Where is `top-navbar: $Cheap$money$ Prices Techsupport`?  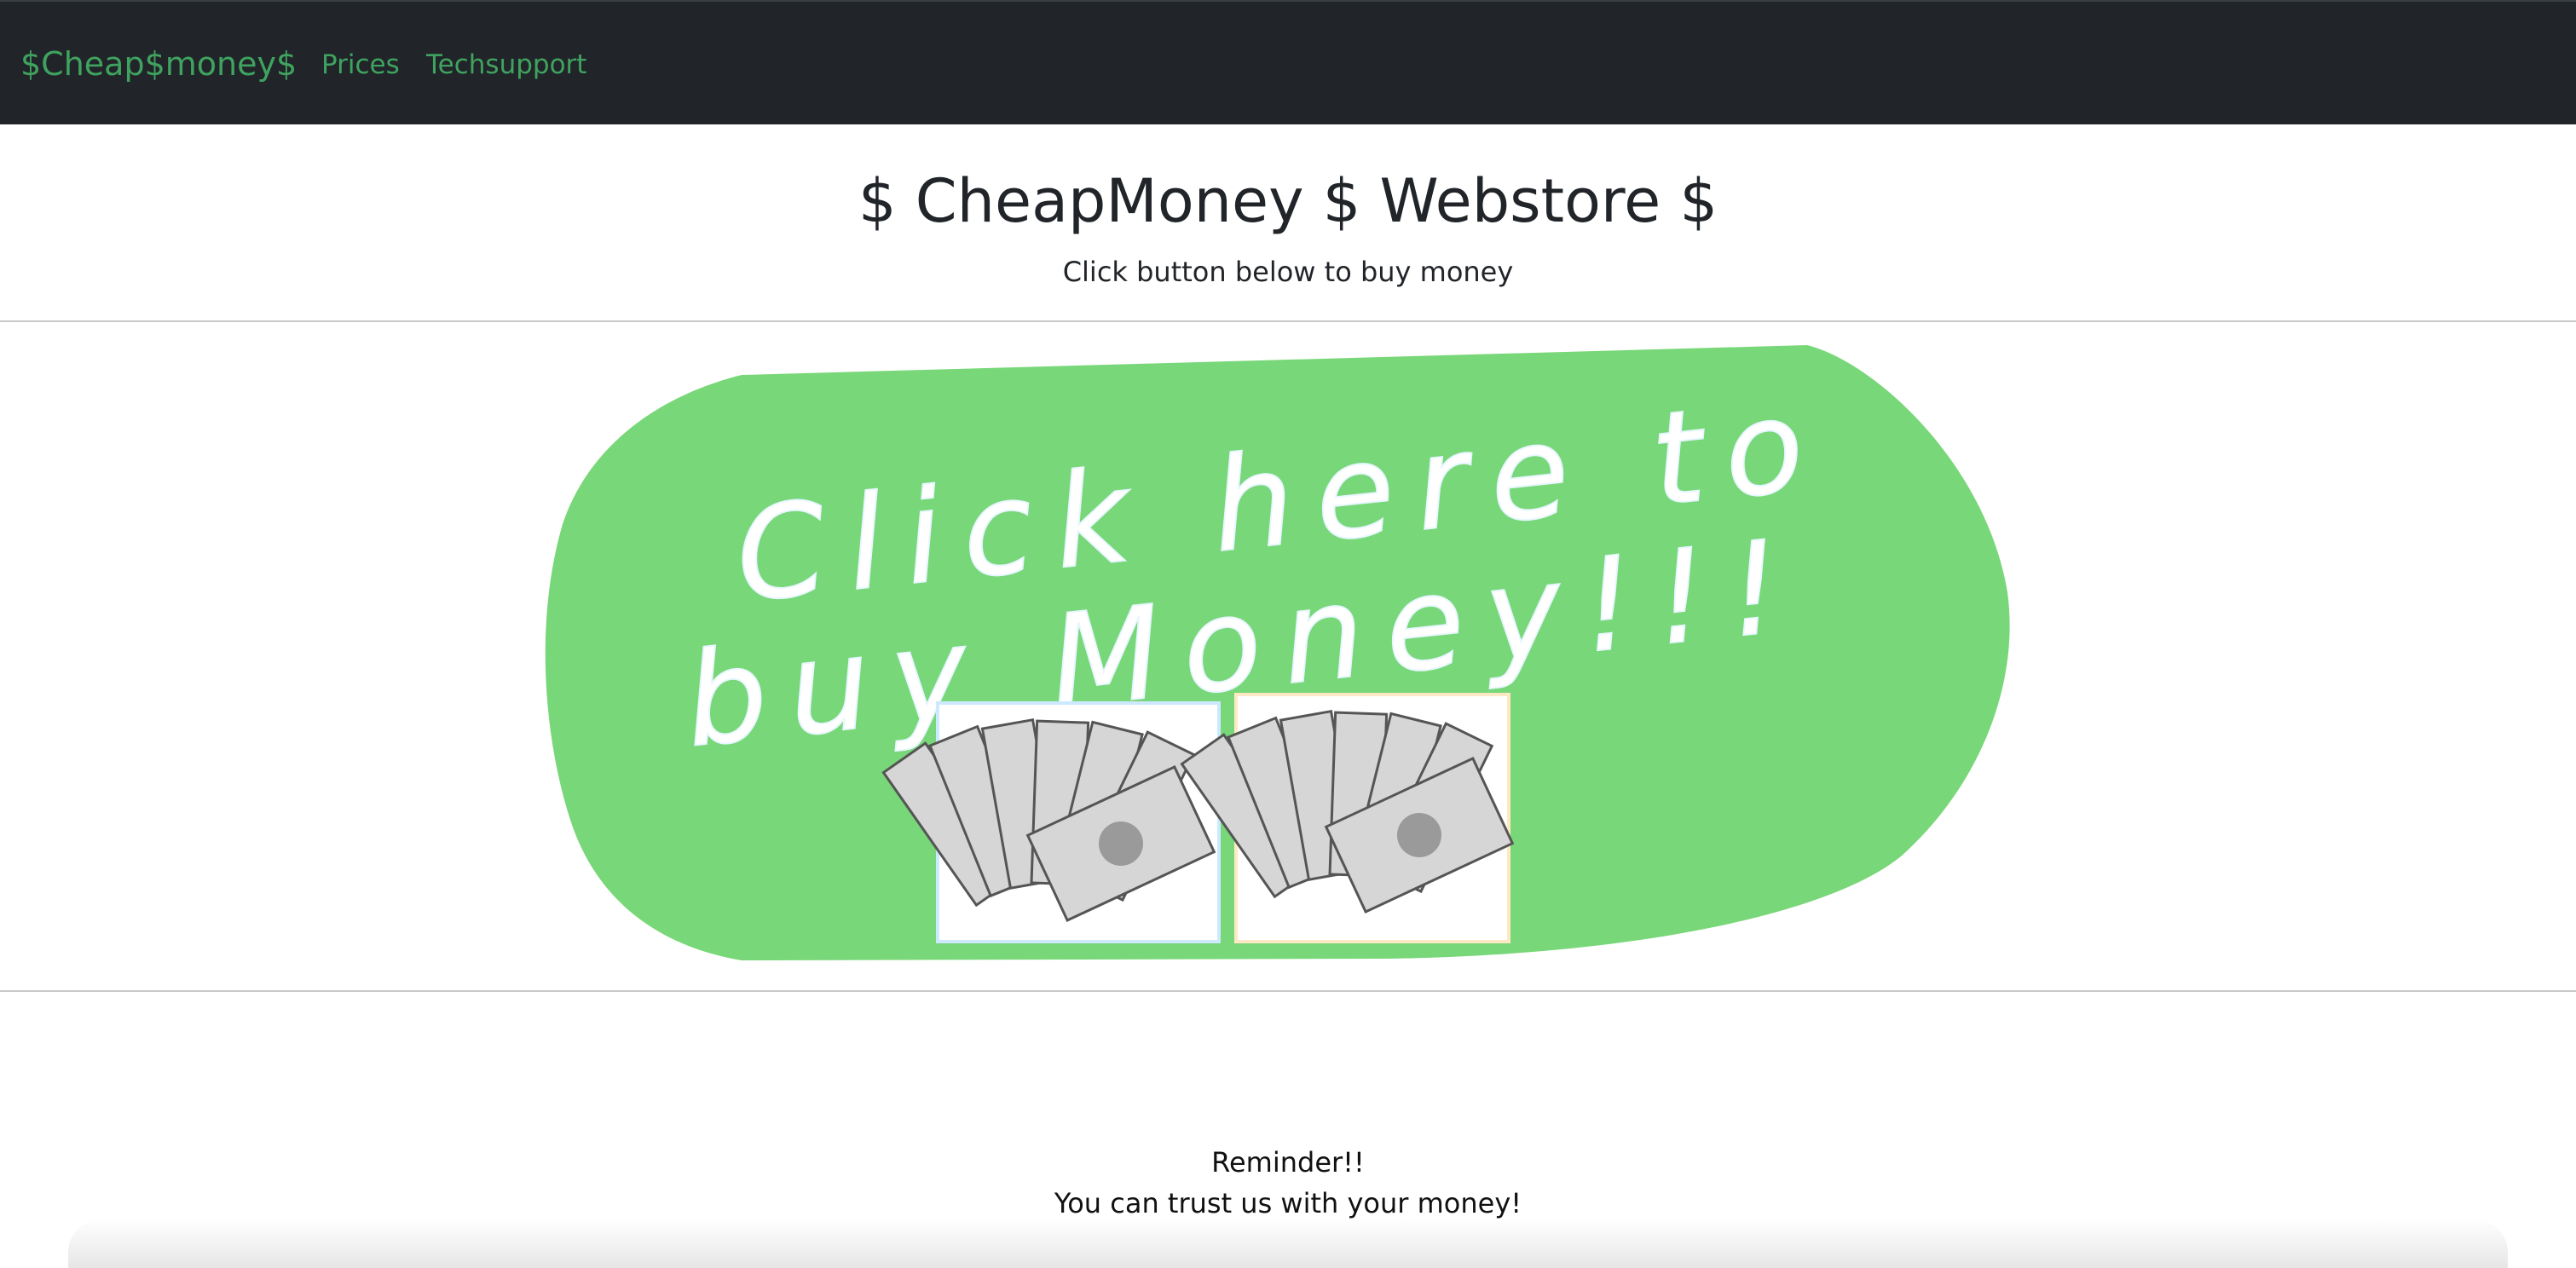
top-navbar: $Cheap$money$ Prices Techsupport is located at coordinates (1288, 62).